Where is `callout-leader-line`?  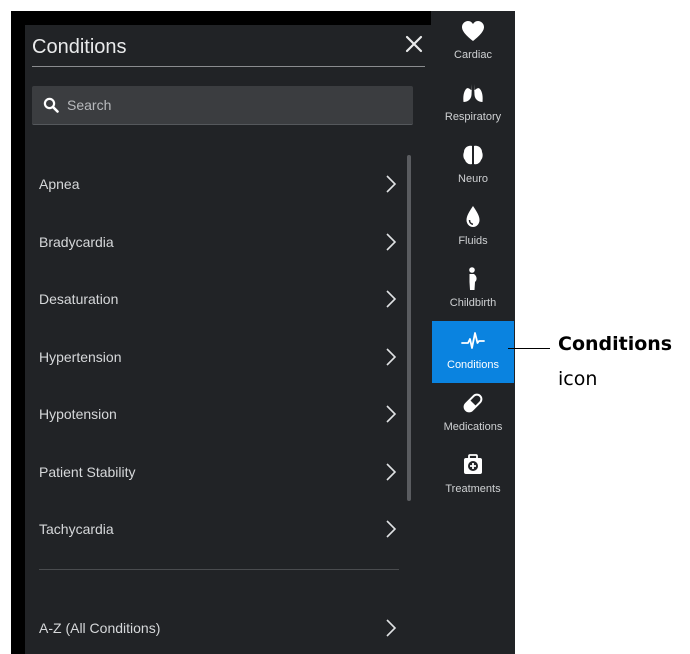 callout-leader-line is located at coordinates (529, 348).